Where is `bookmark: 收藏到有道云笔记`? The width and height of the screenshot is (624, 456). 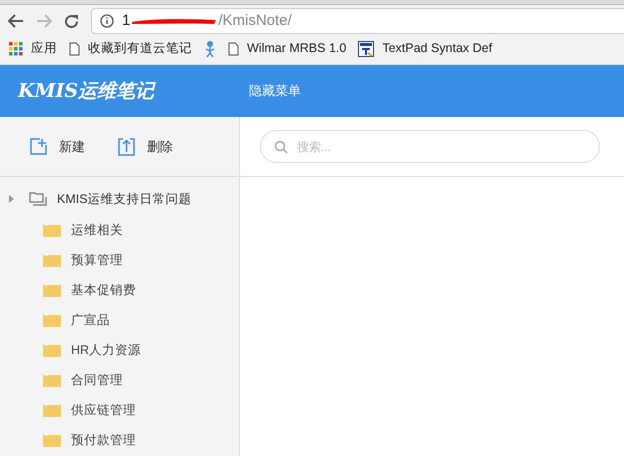
bookmark: 收藏到有道云笔记 is located at coordinates (130, 48).